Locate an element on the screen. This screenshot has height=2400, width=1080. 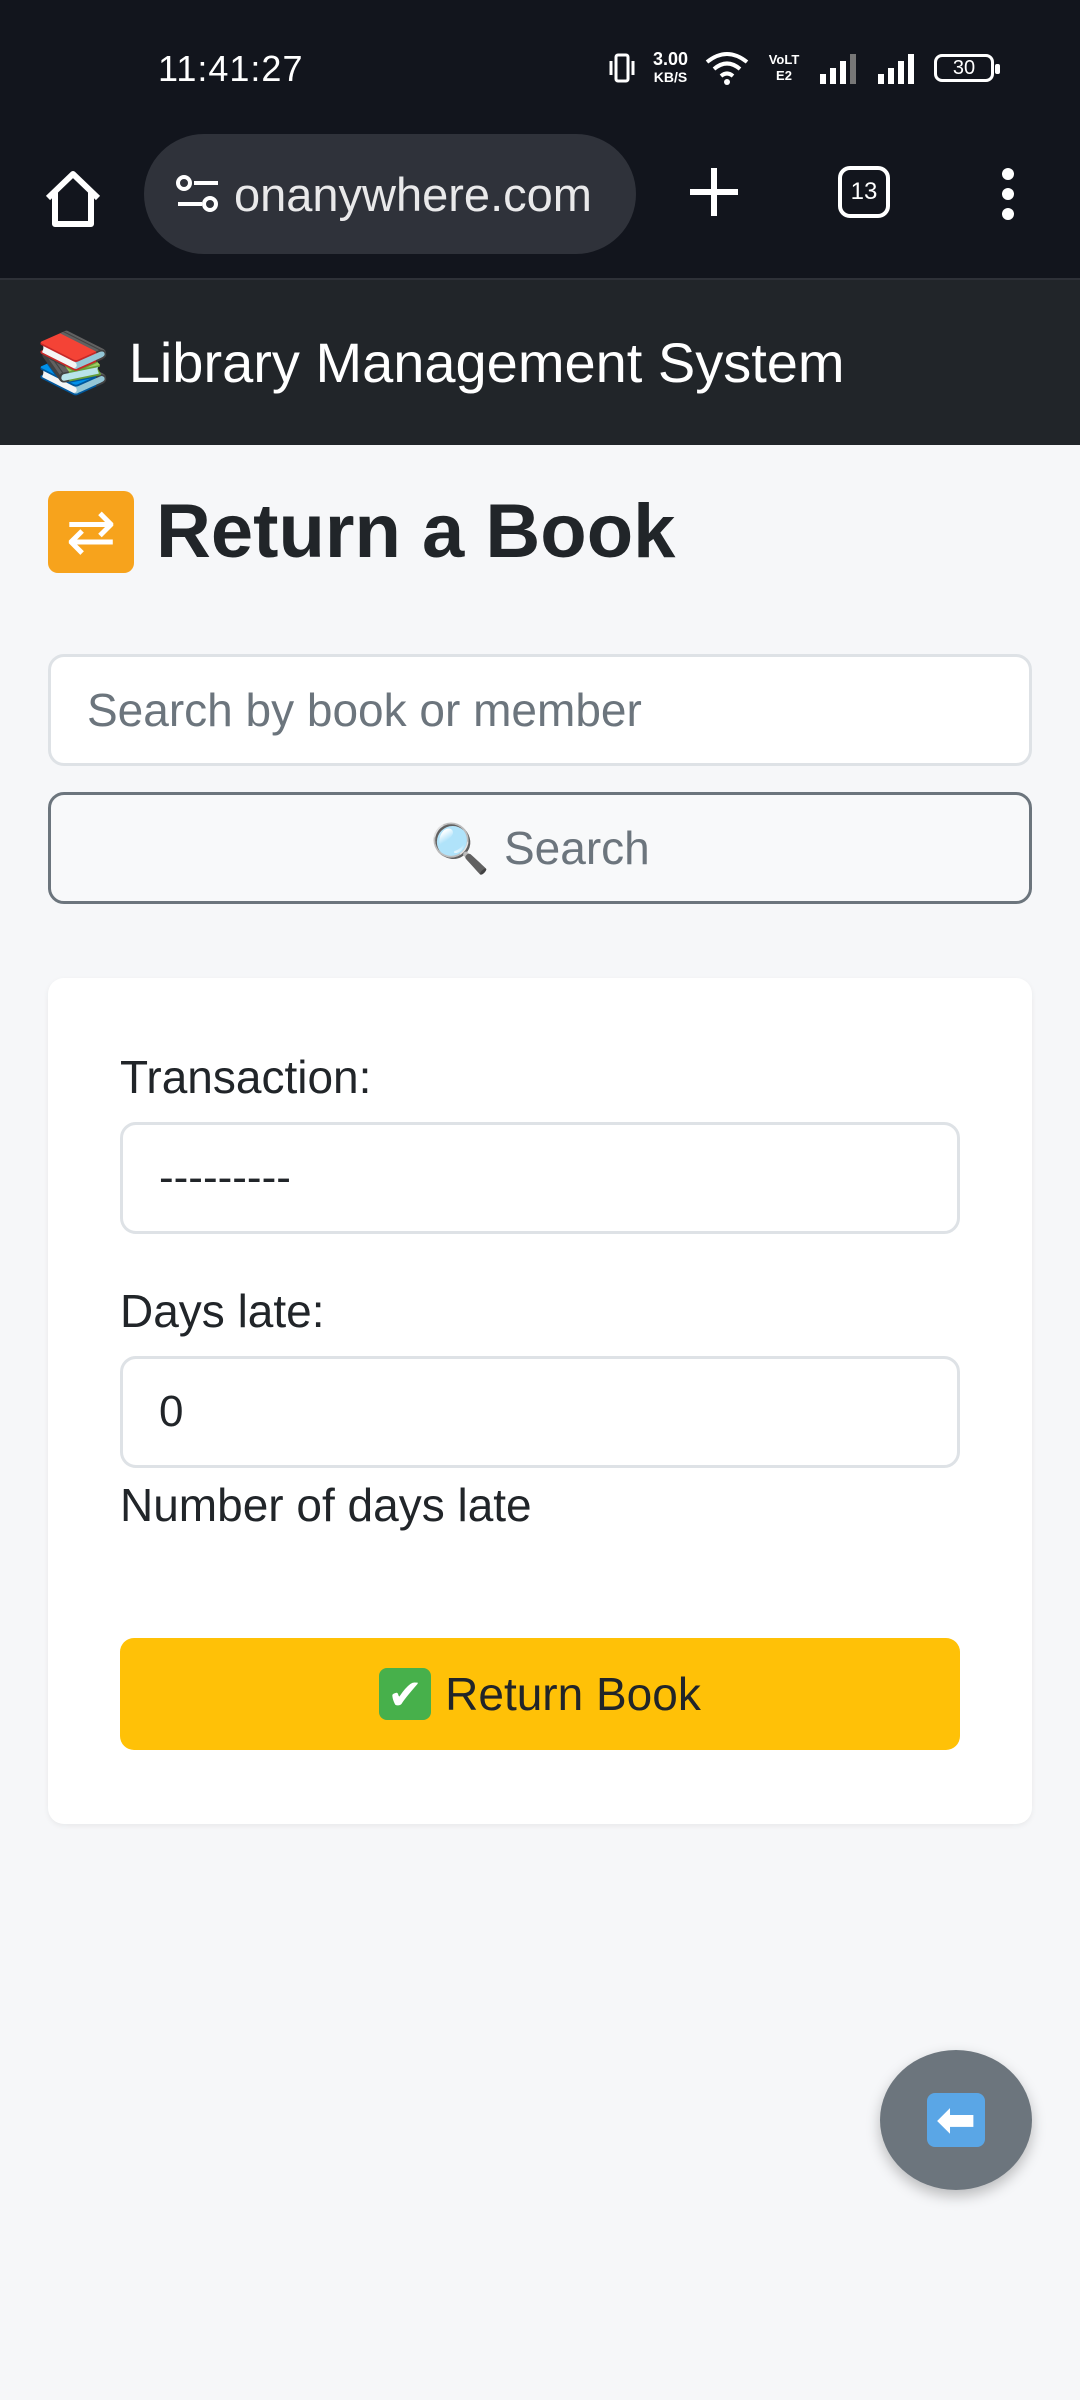
books-icon: 📚 is located at coordinates (73, 362).